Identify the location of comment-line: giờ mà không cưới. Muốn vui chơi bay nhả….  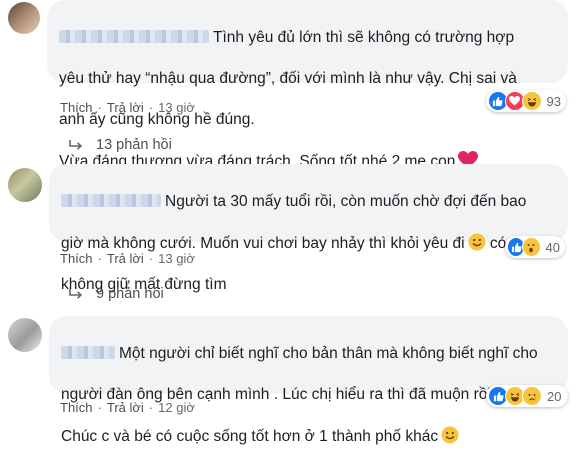
(263, 243).